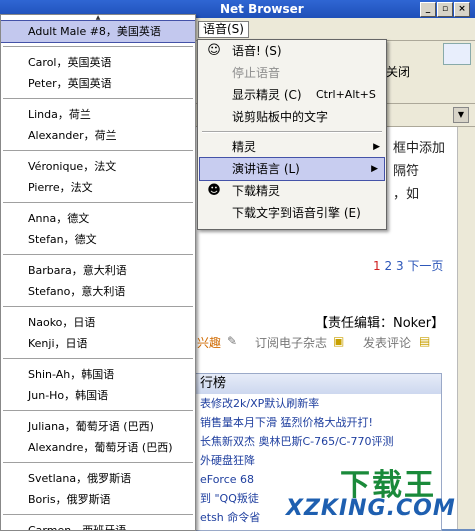 This screenshot has height=531, width=475. What do you see at coordinates (98, 62) in the screenshot?
I see `voice-item: Carol，英国英语` at bounding box center [98, 62].